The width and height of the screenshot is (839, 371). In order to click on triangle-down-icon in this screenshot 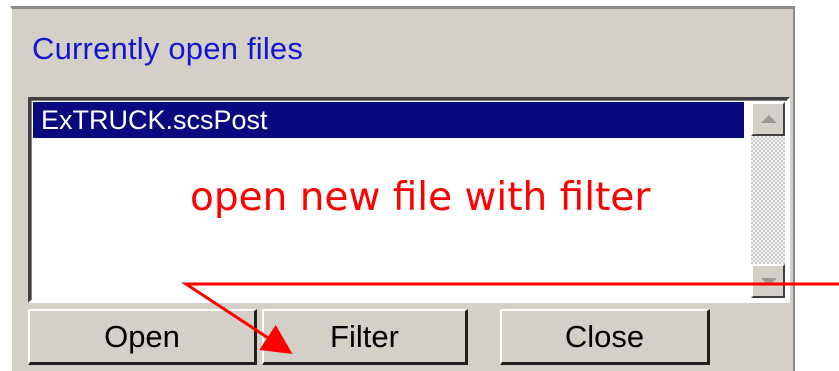, I will do `click(769, 282)`.